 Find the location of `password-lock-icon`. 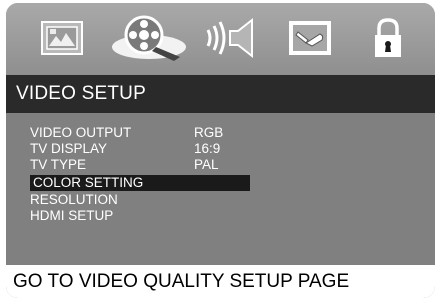

password-lock-icon is located at coordinates (388, 38).